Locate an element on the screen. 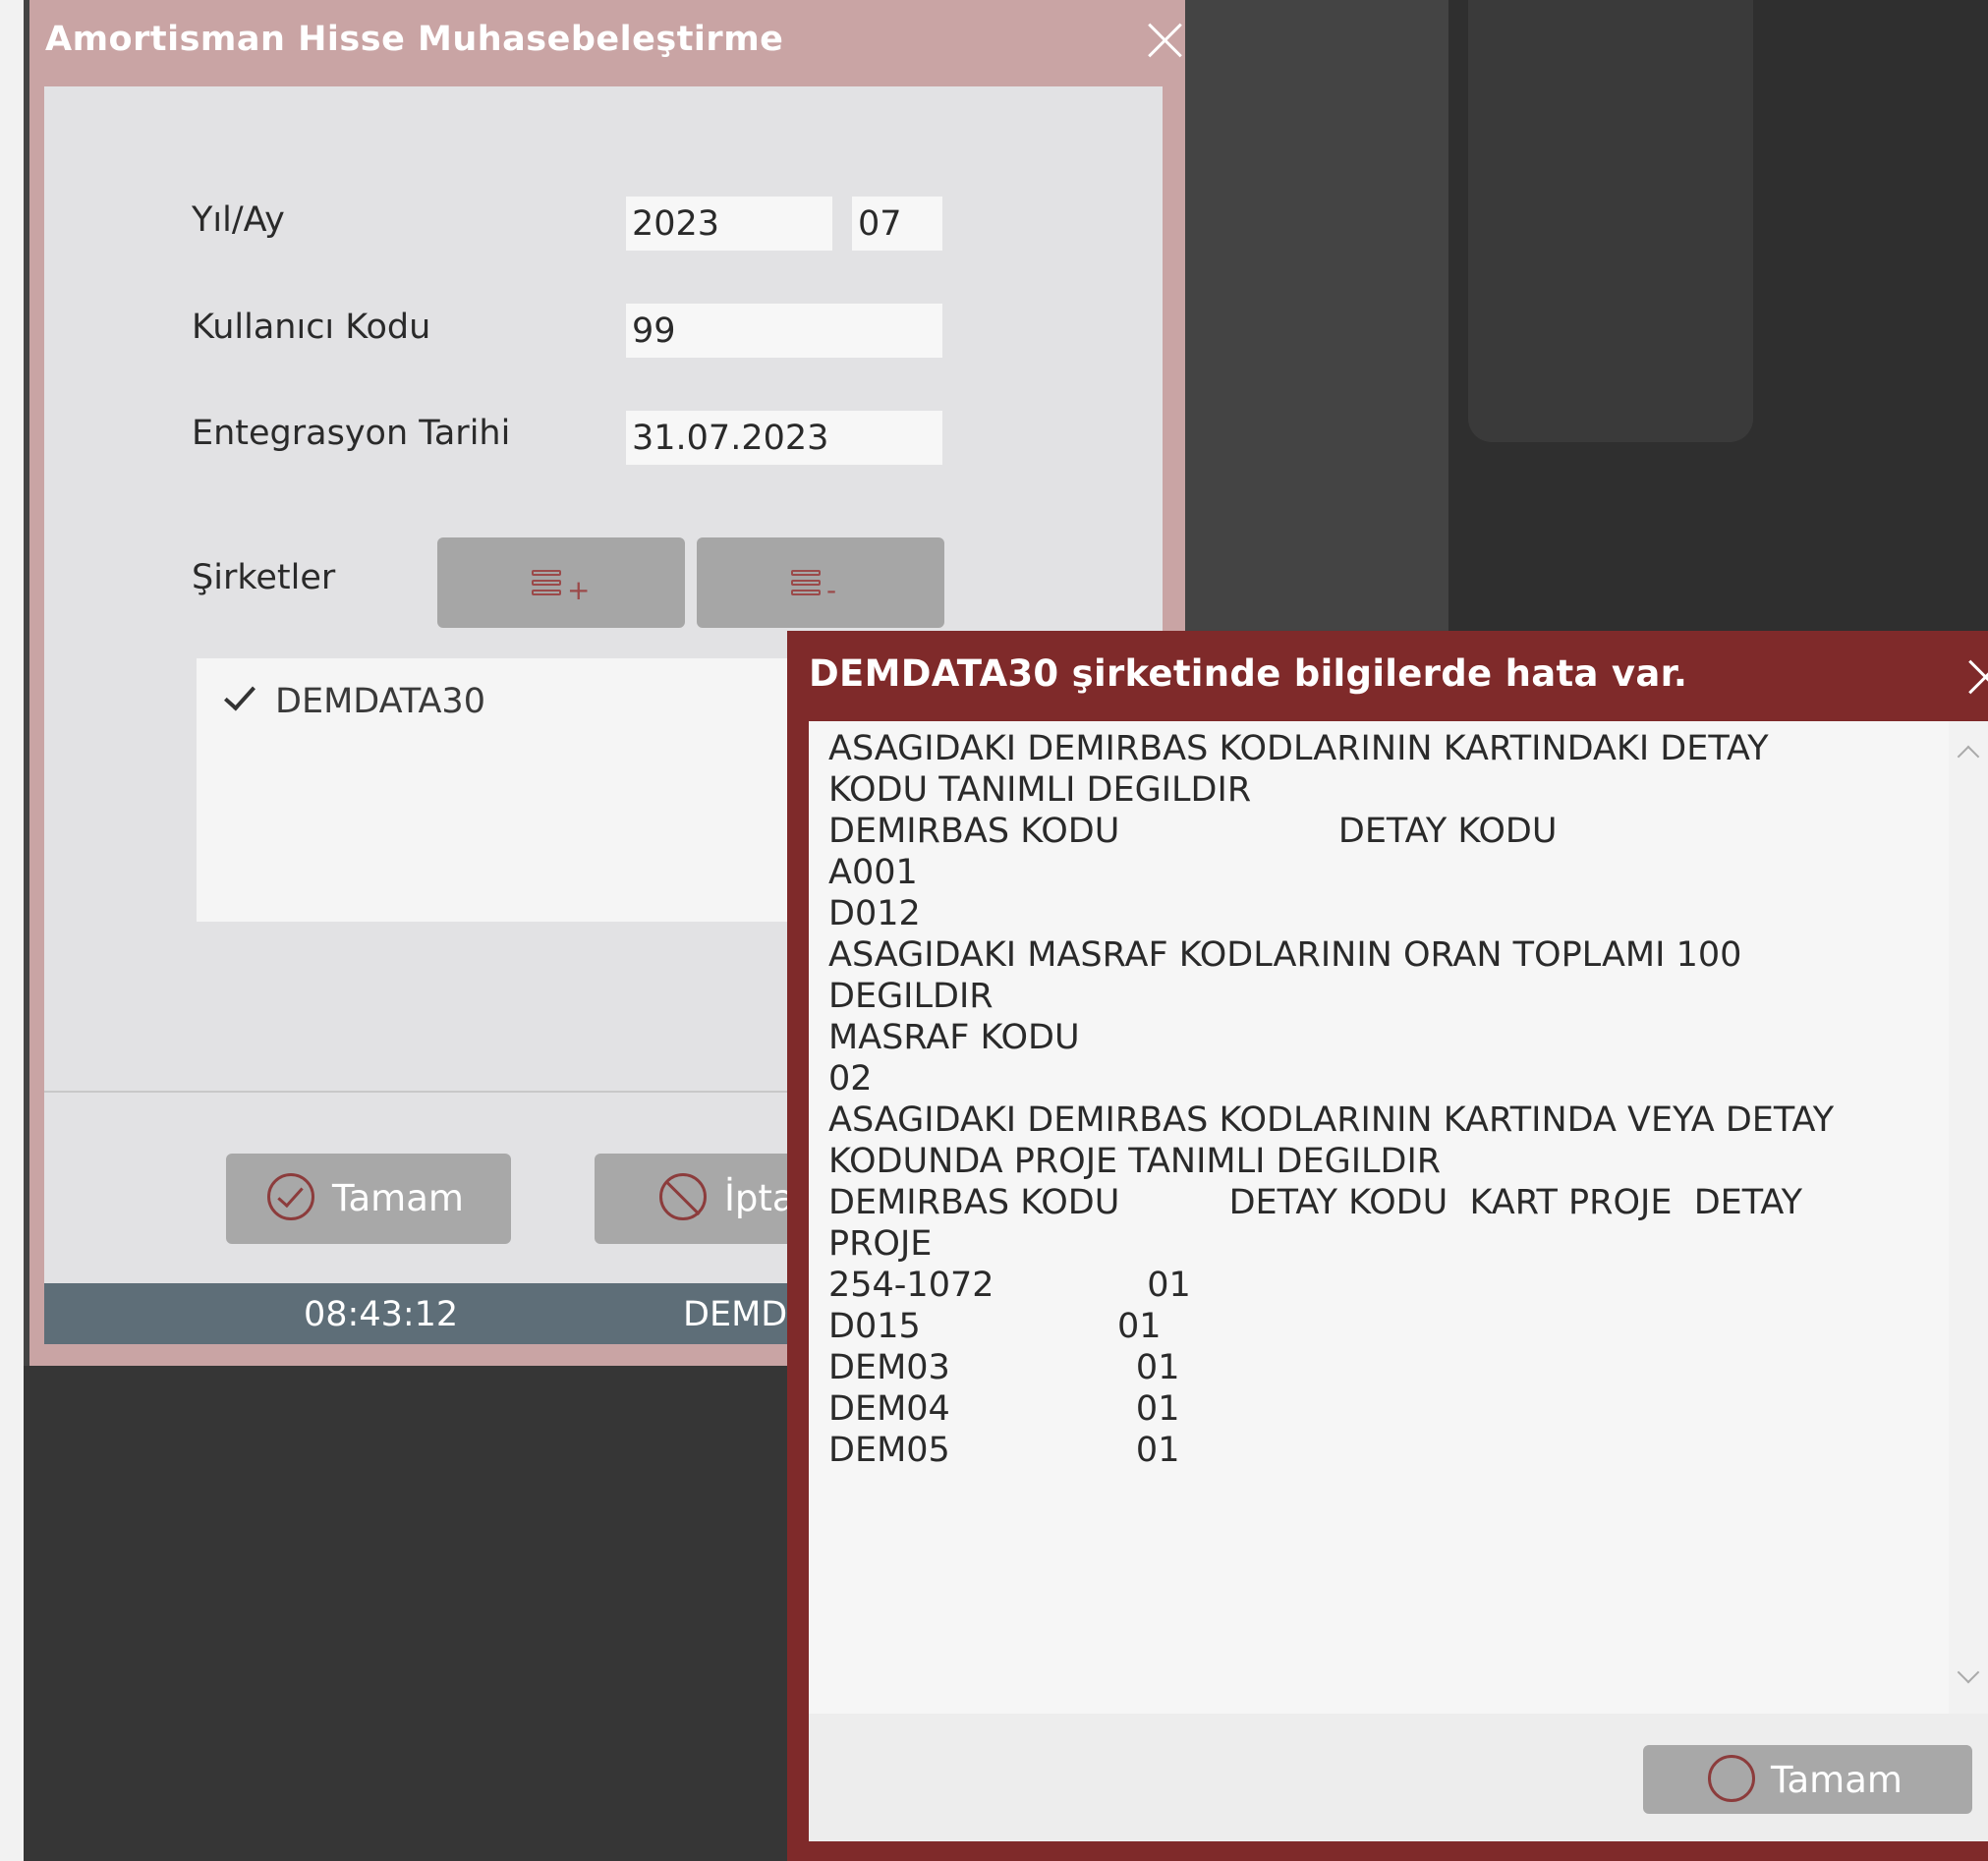  remove-company-button: - is located at coordinates (821, 582).